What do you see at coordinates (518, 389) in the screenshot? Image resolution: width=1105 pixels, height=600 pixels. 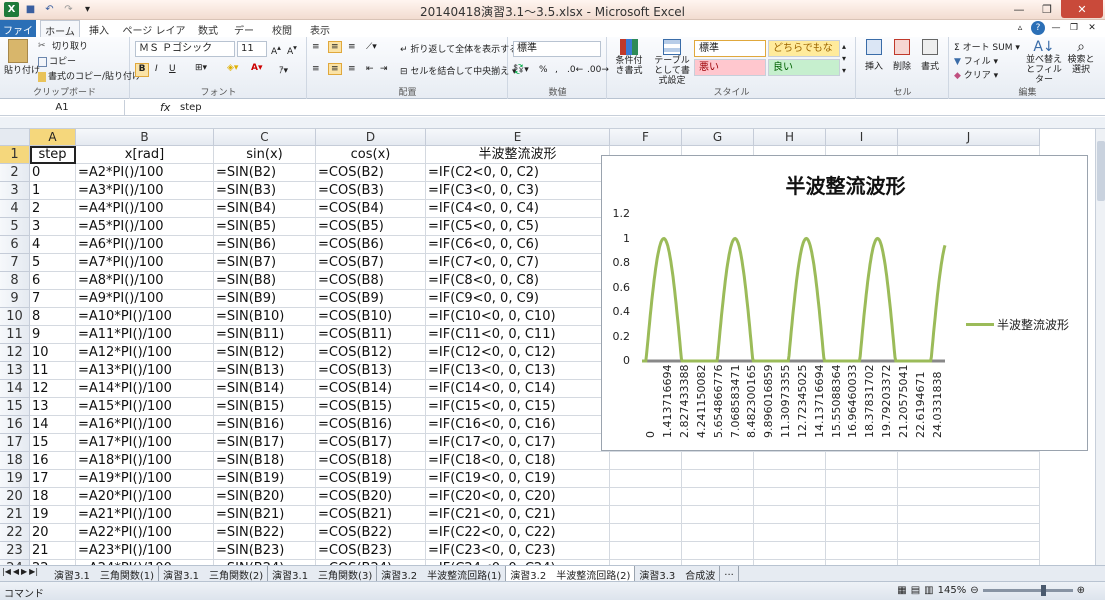 I see `cell-e14: =IF(C14<0, 0, C14)` at bounding box center [518, 389].